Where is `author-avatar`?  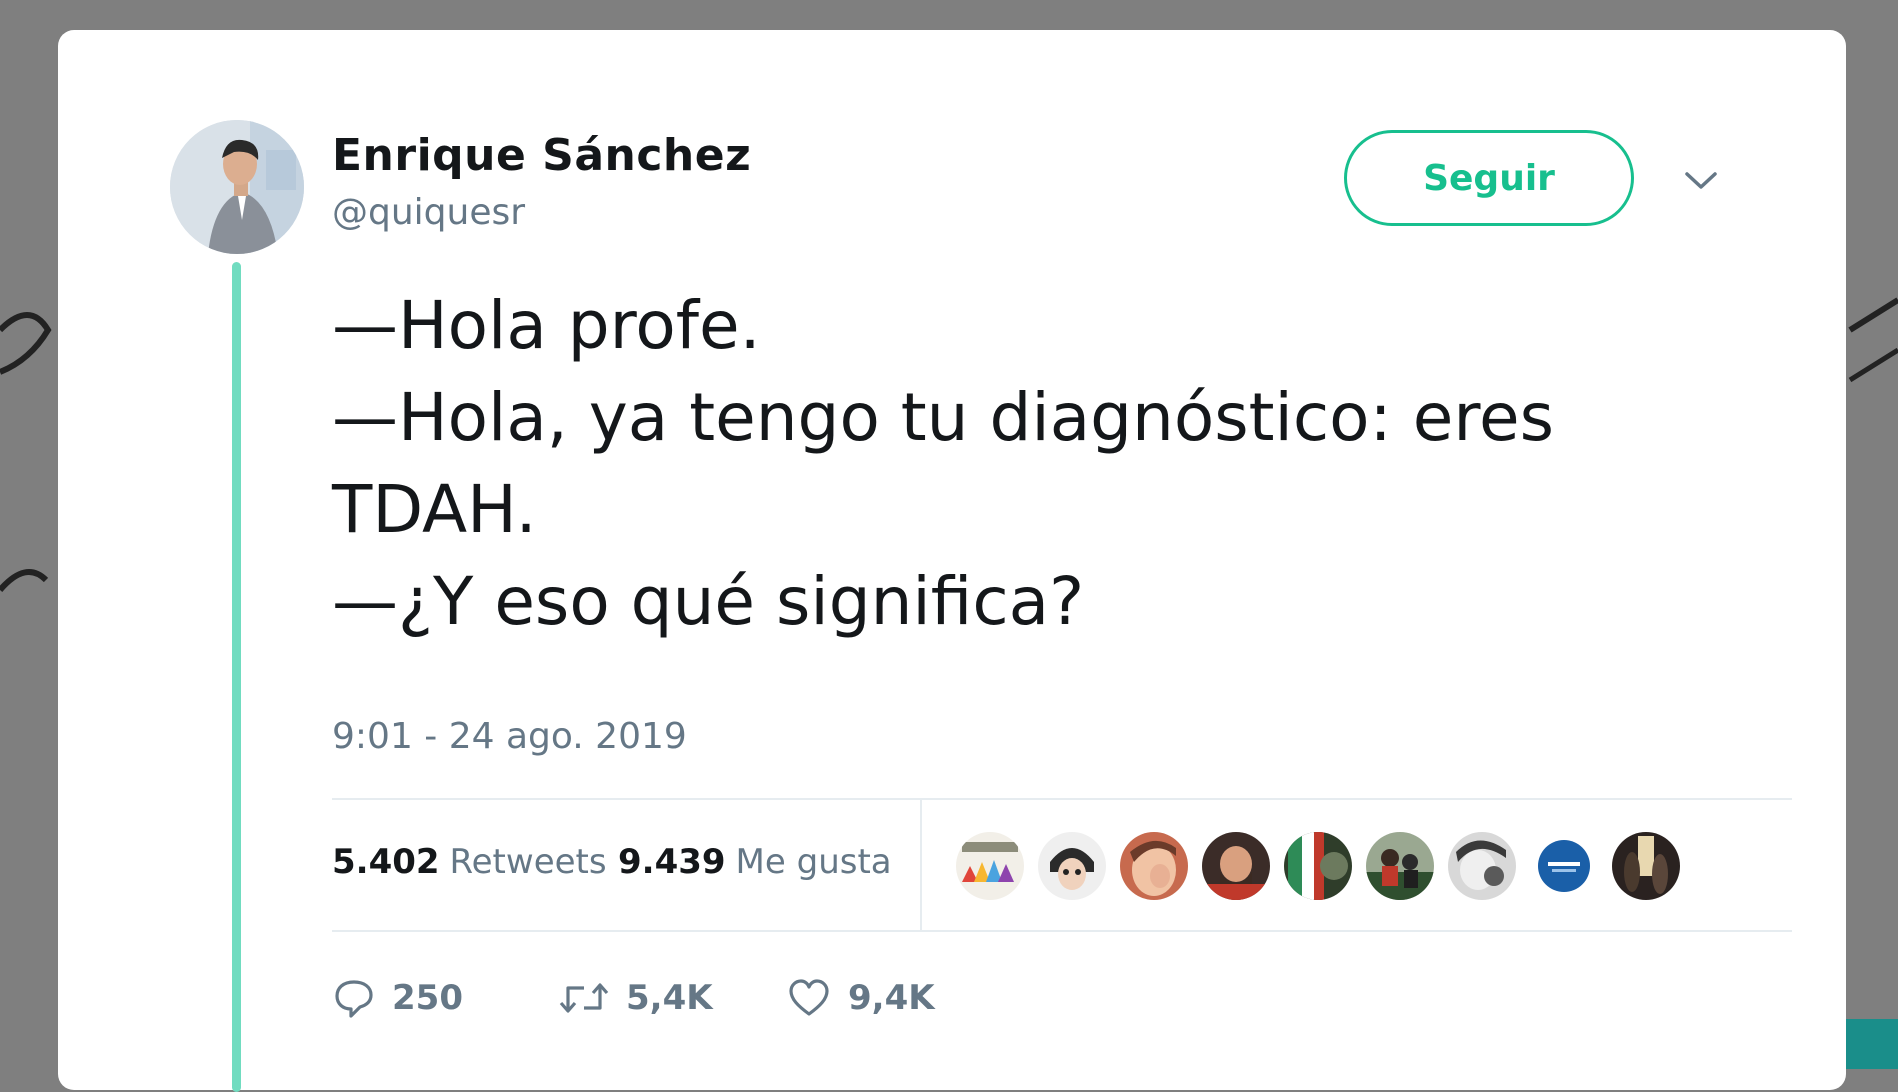 author-avatar is located at coordinates (237, 187).